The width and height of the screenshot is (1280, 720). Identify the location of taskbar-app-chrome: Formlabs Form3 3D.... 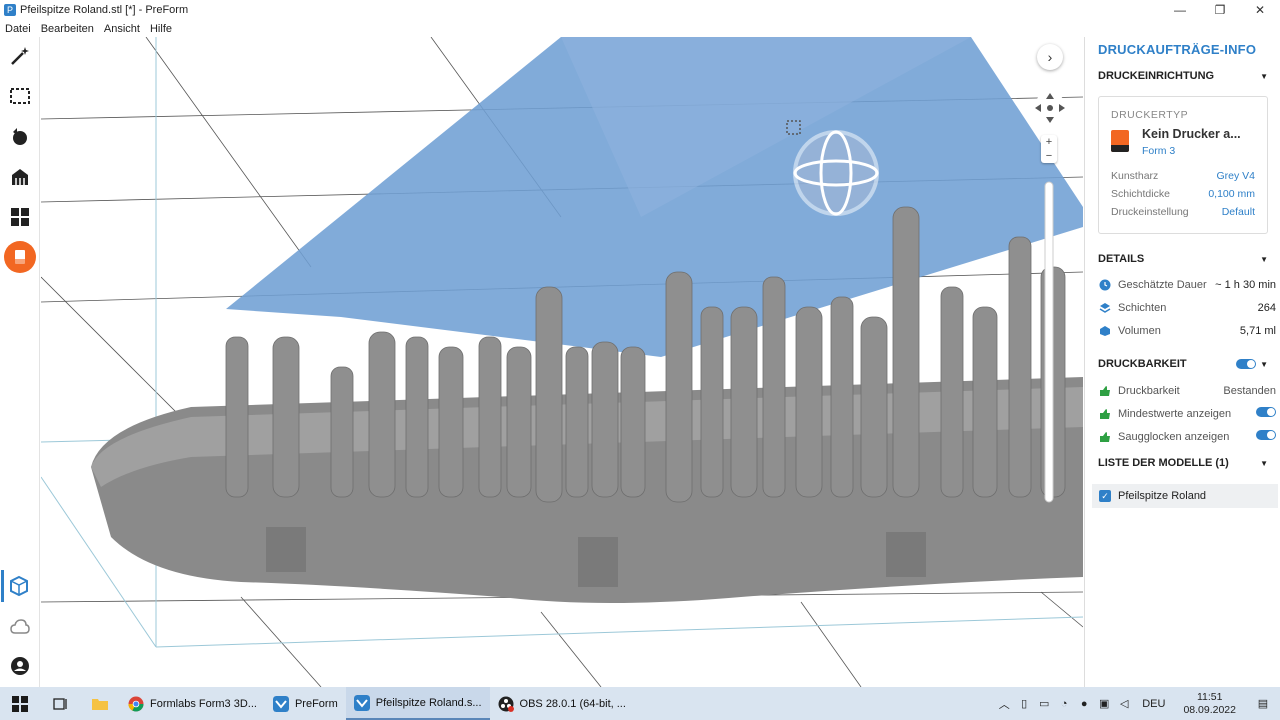
(192, 703).